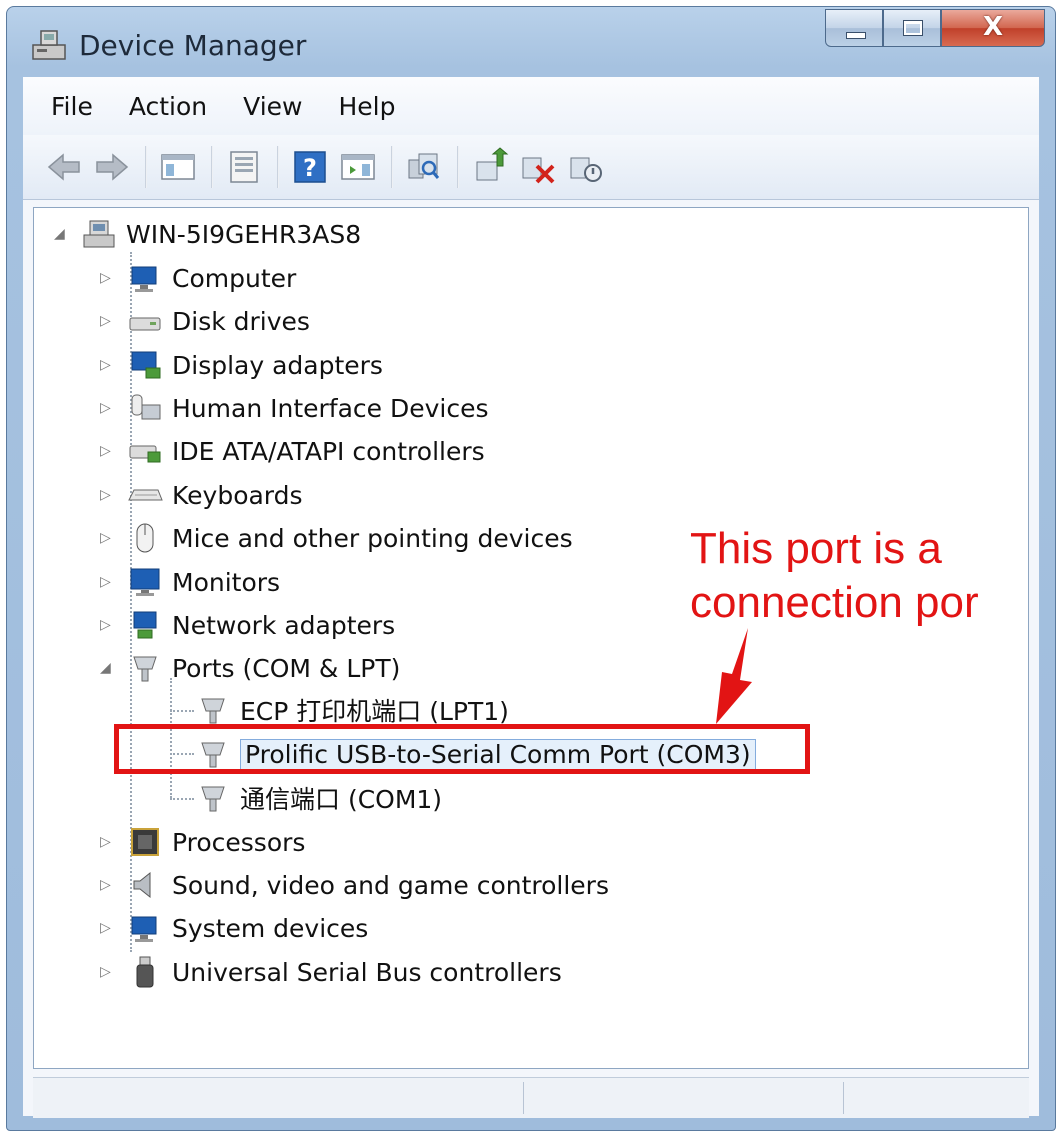 The image size is (1062, 1137). Describe the element at coordinates (241, 321) in the screenshot. I see `tree-item-label: Disk drives` at that location.